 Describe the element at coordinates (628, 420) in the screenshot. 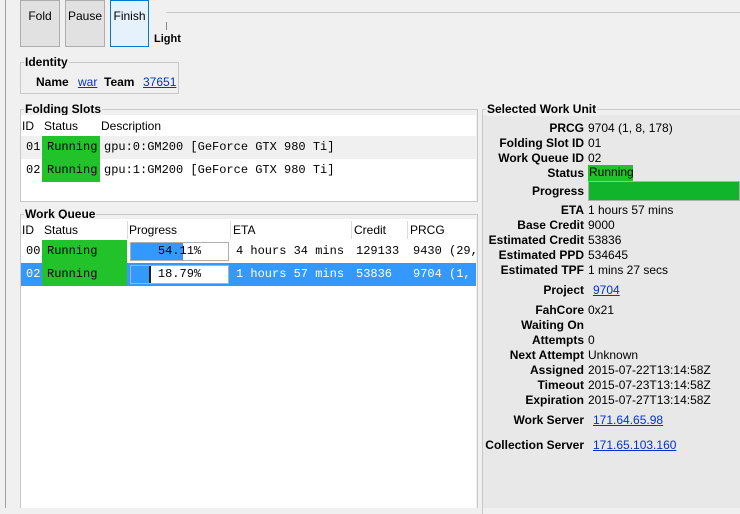

I see `work-server-link: 171.64.65.98` at that location.